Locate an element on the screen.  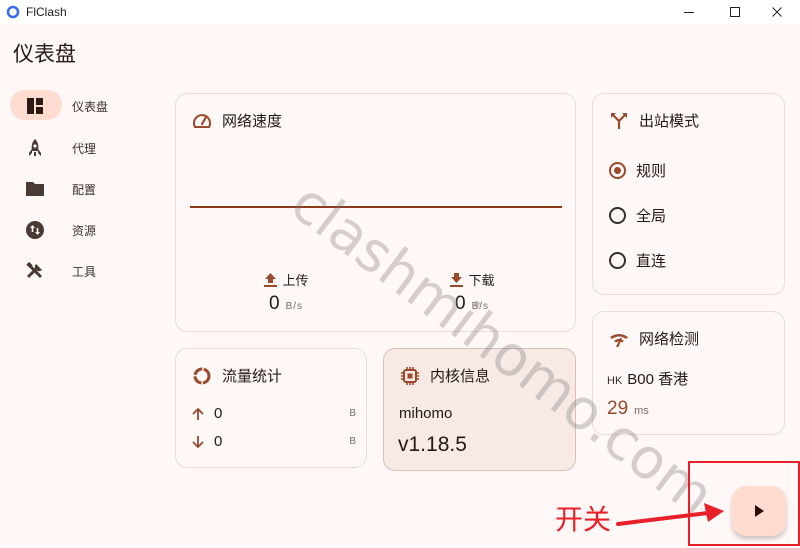
minimize-icon is located at coordinates (689, 12).